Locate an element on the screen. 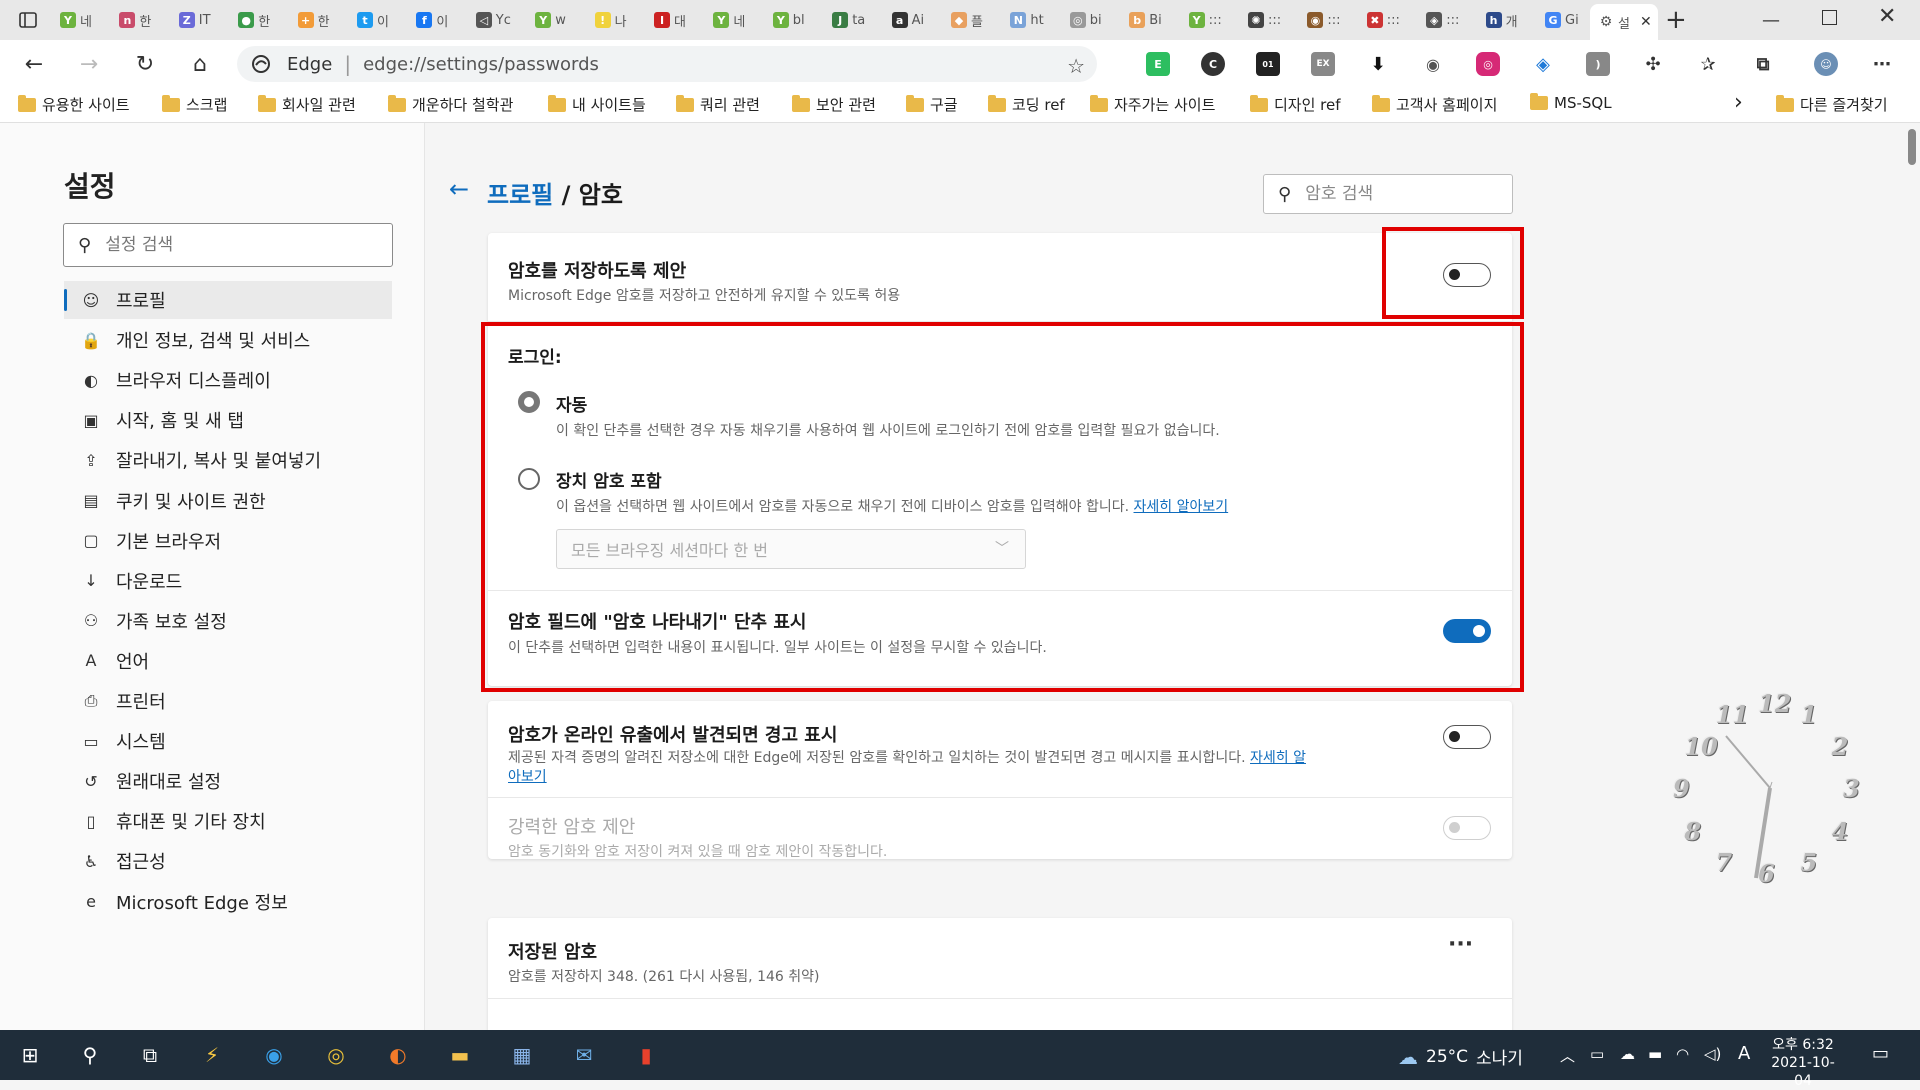  notifications-icon: ▭ is located at coordinates (1880, 1053).